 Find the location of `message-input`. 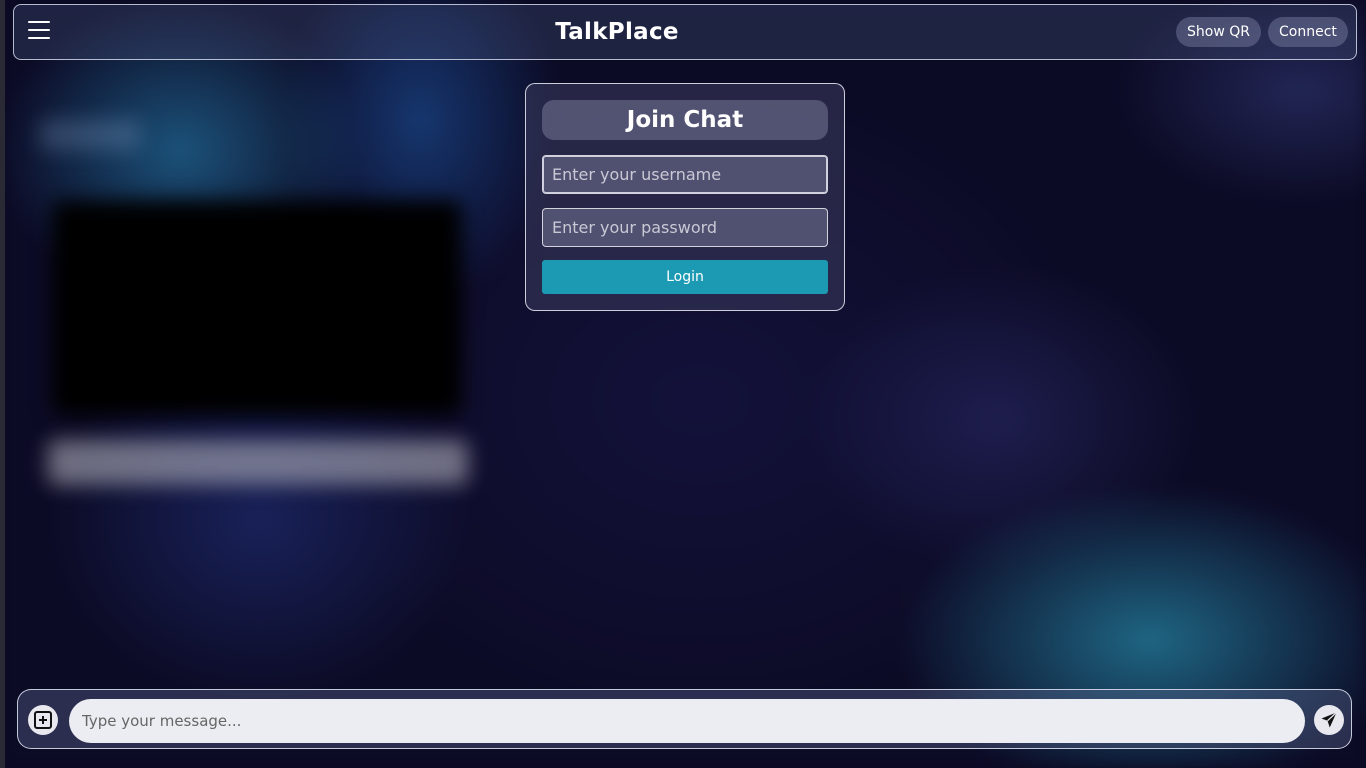

message-input is located at coordinates (687, 721).